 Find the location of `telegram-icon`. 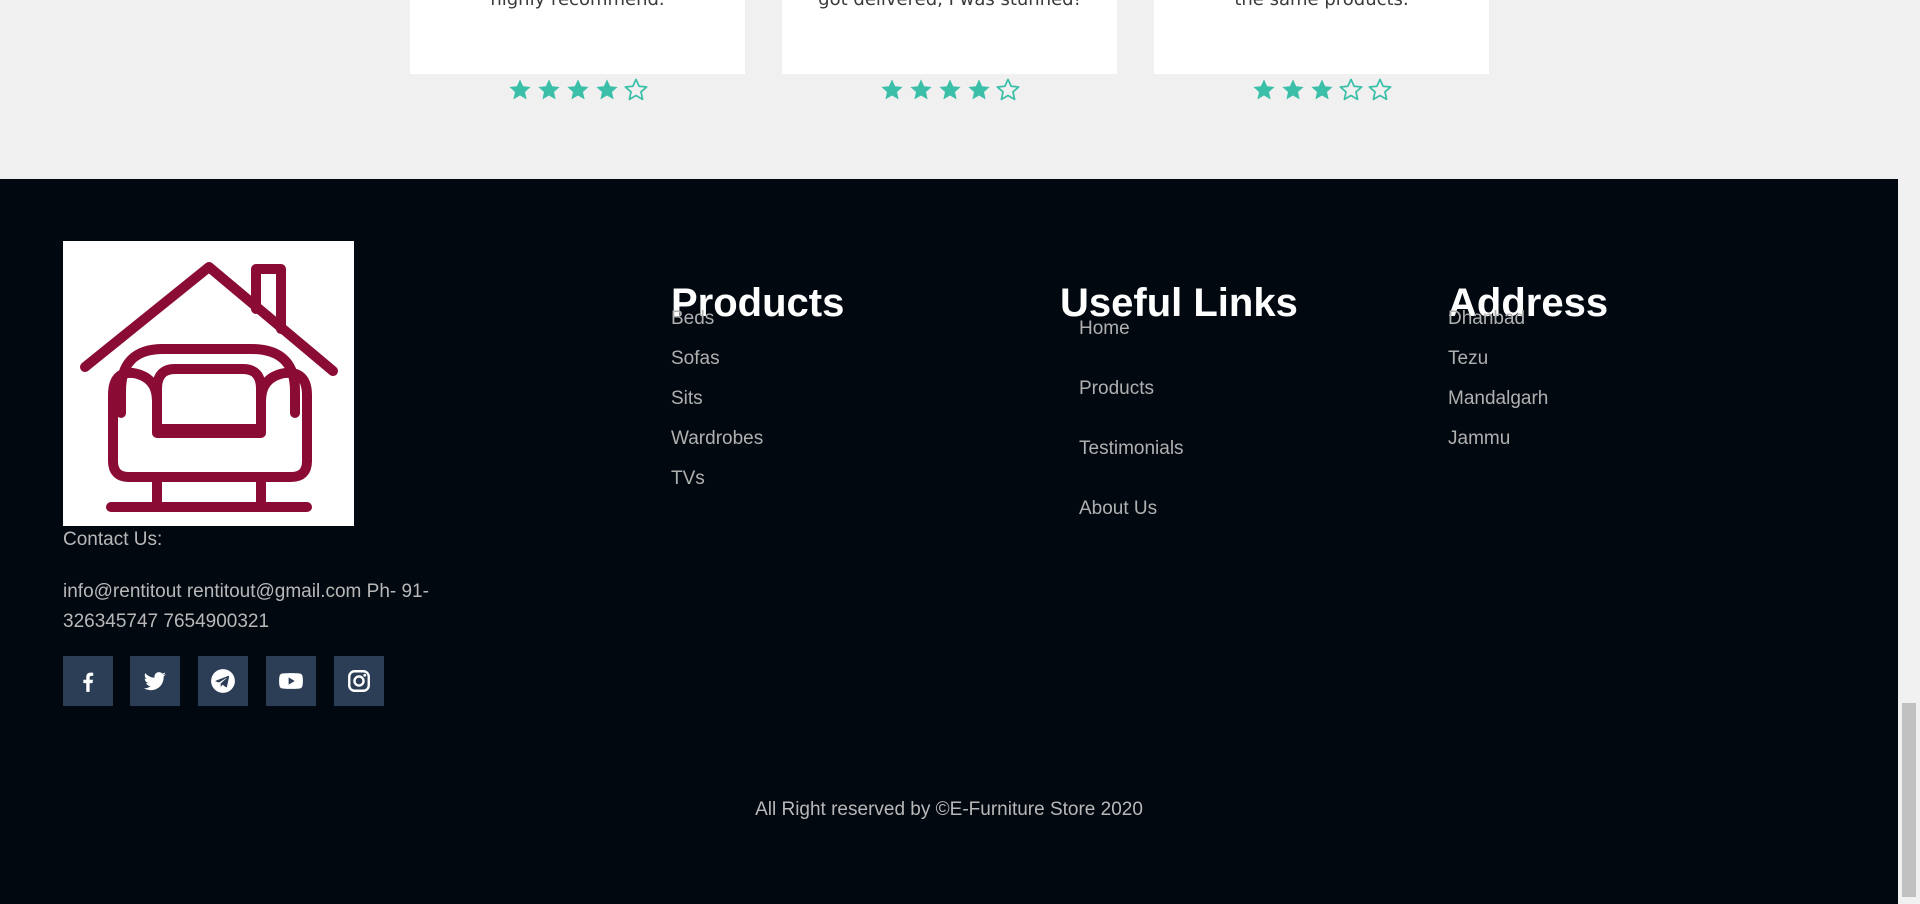

telegram-icon is located at coordinates (223, 681).